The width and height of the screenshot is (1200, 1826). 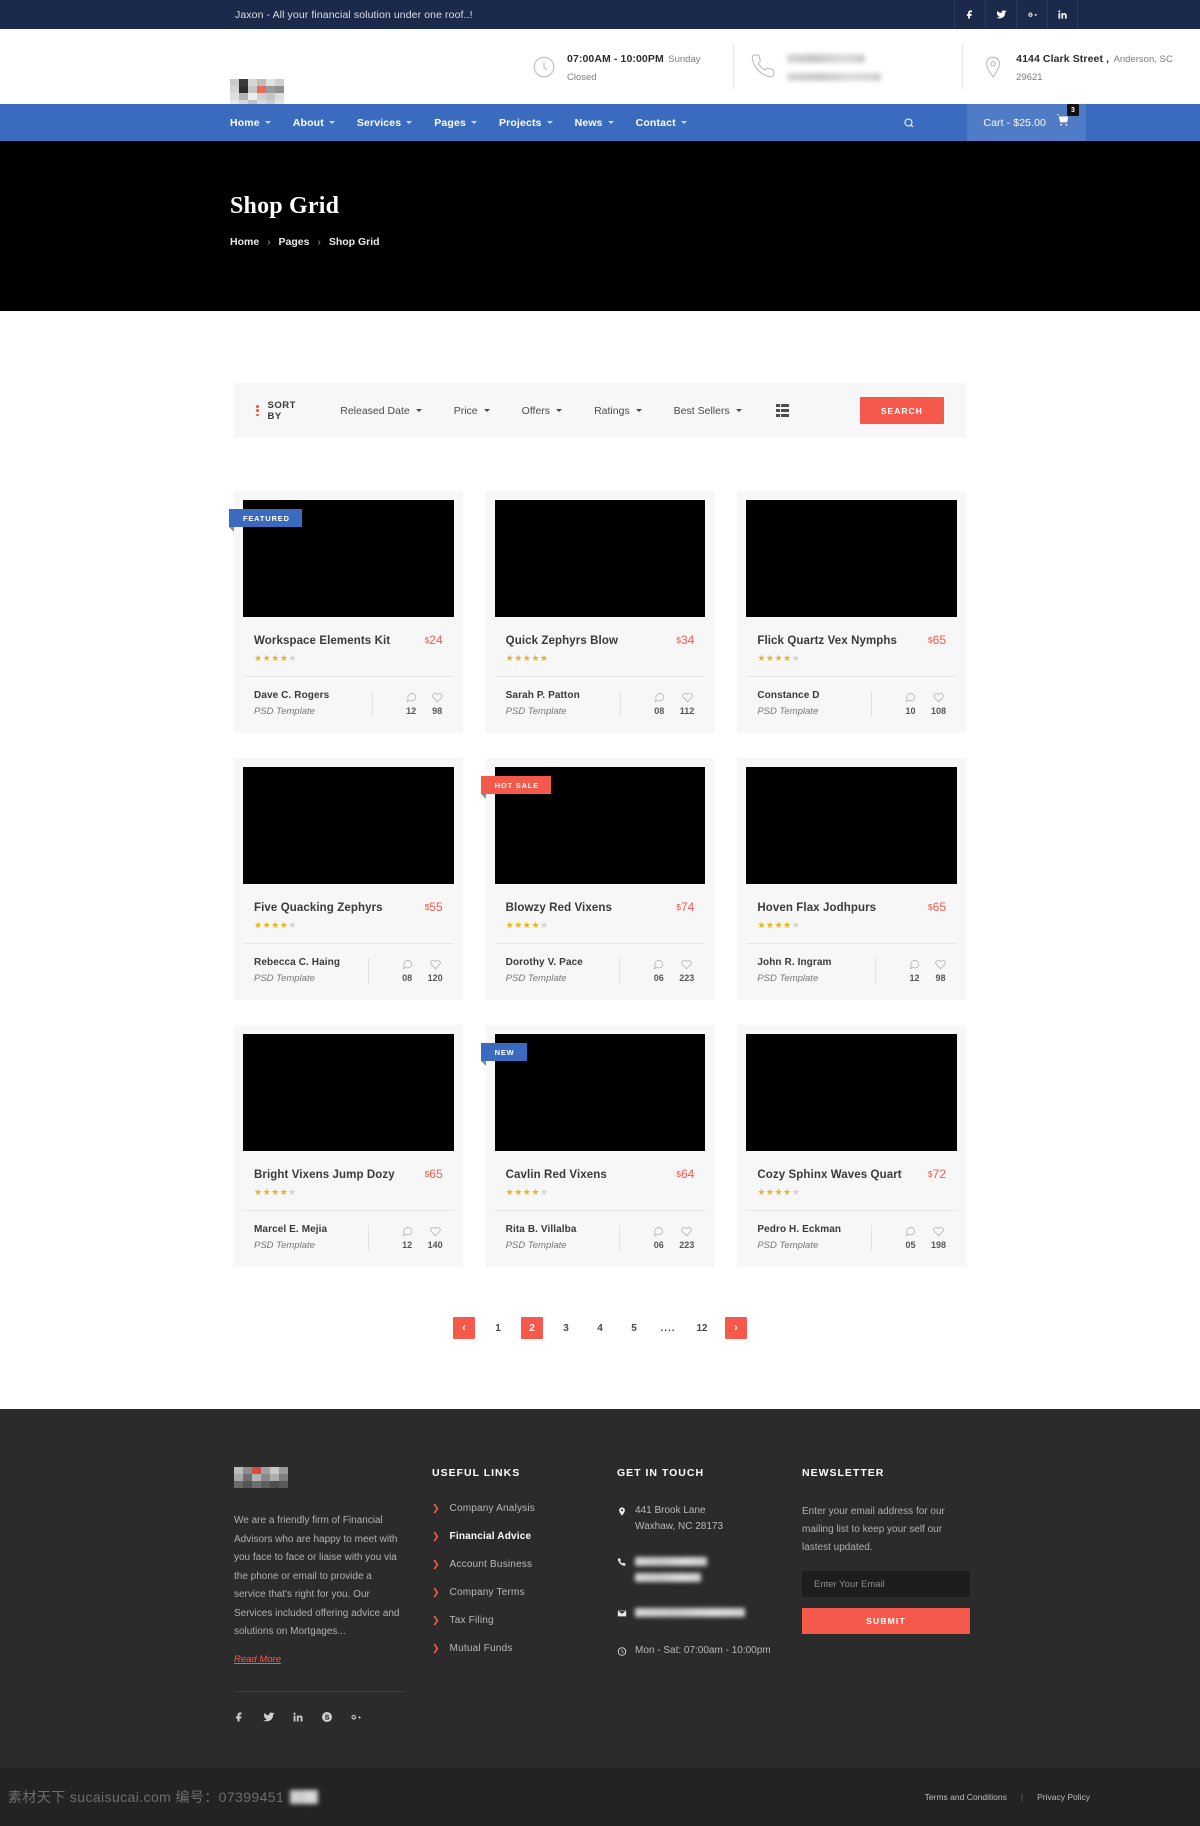 I want to click on product-type: PSD Template, so click(x=536, y=978).